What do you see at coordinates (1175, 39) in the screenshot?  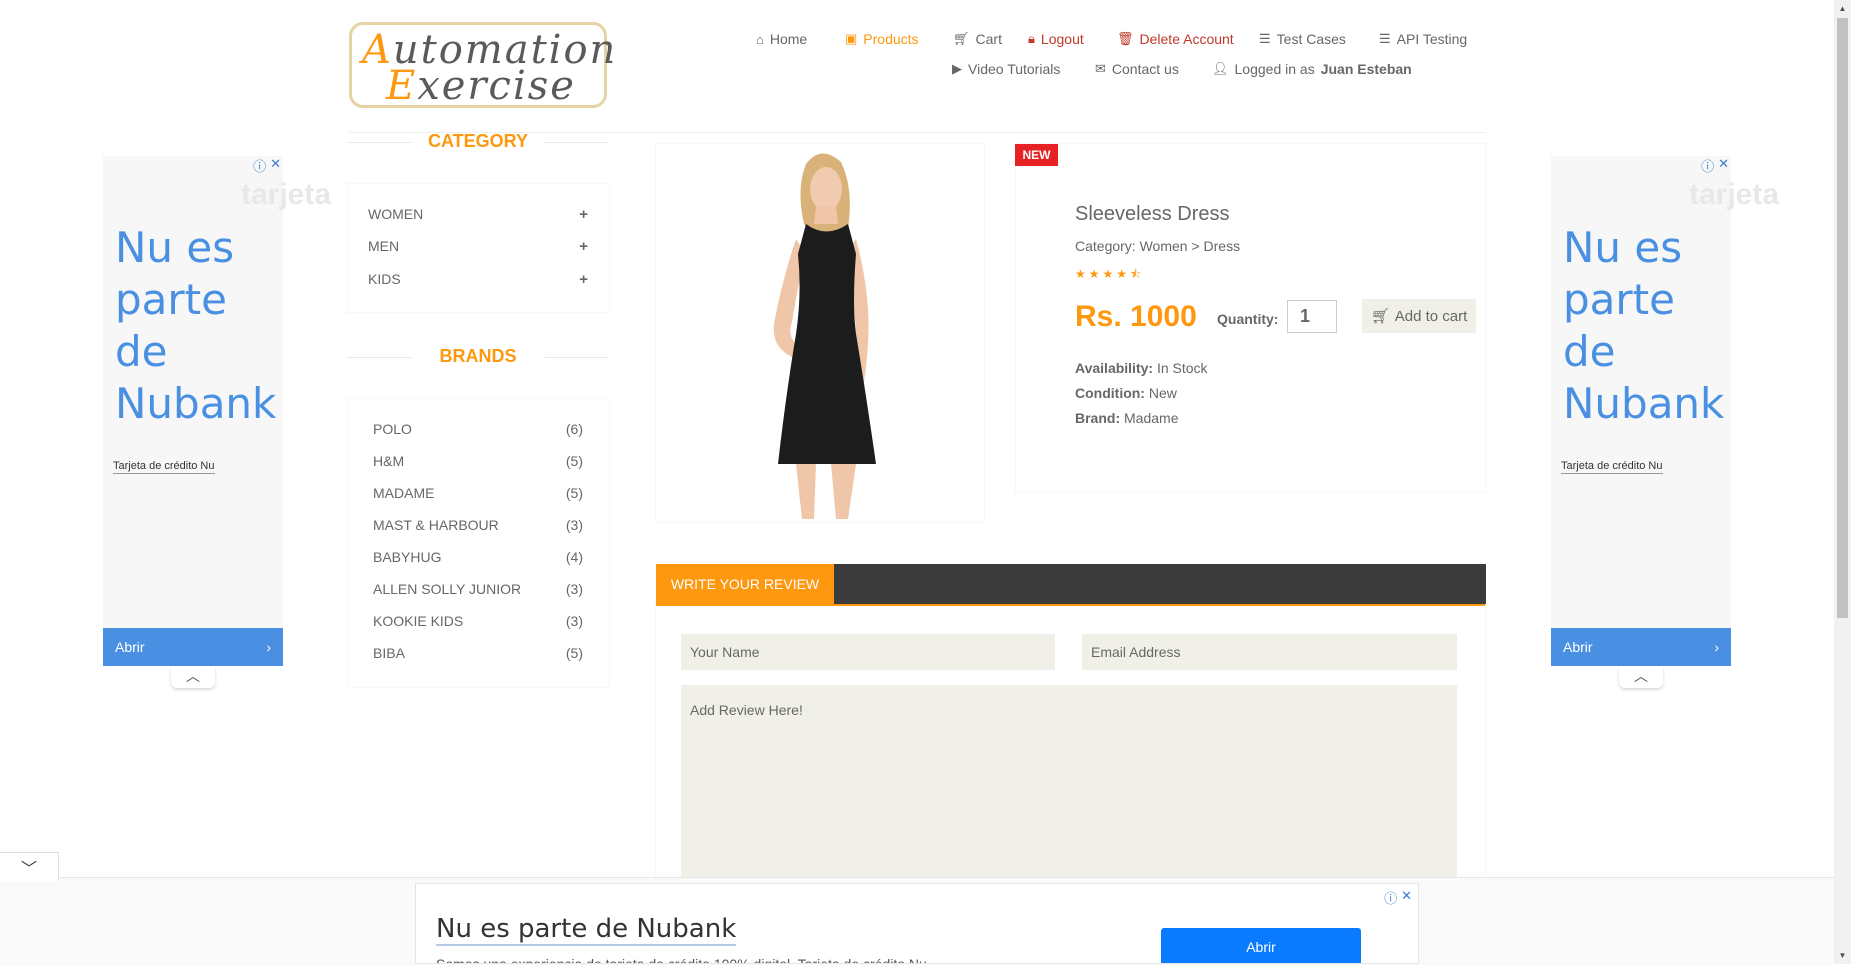 I see `nav-delete-account: 🗑︎ Delete Account` at bounding box center [1175, 39].